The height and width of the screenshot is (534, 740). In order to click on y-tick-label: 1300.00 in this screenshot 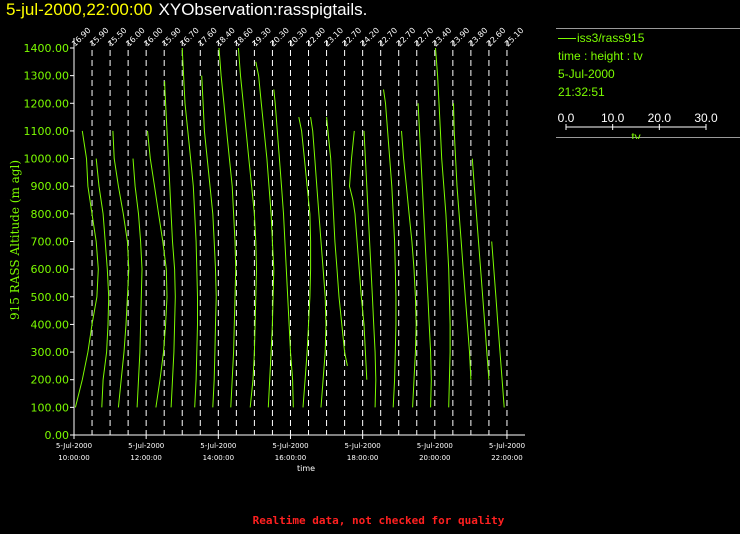, I will do `click(47, 76)`.